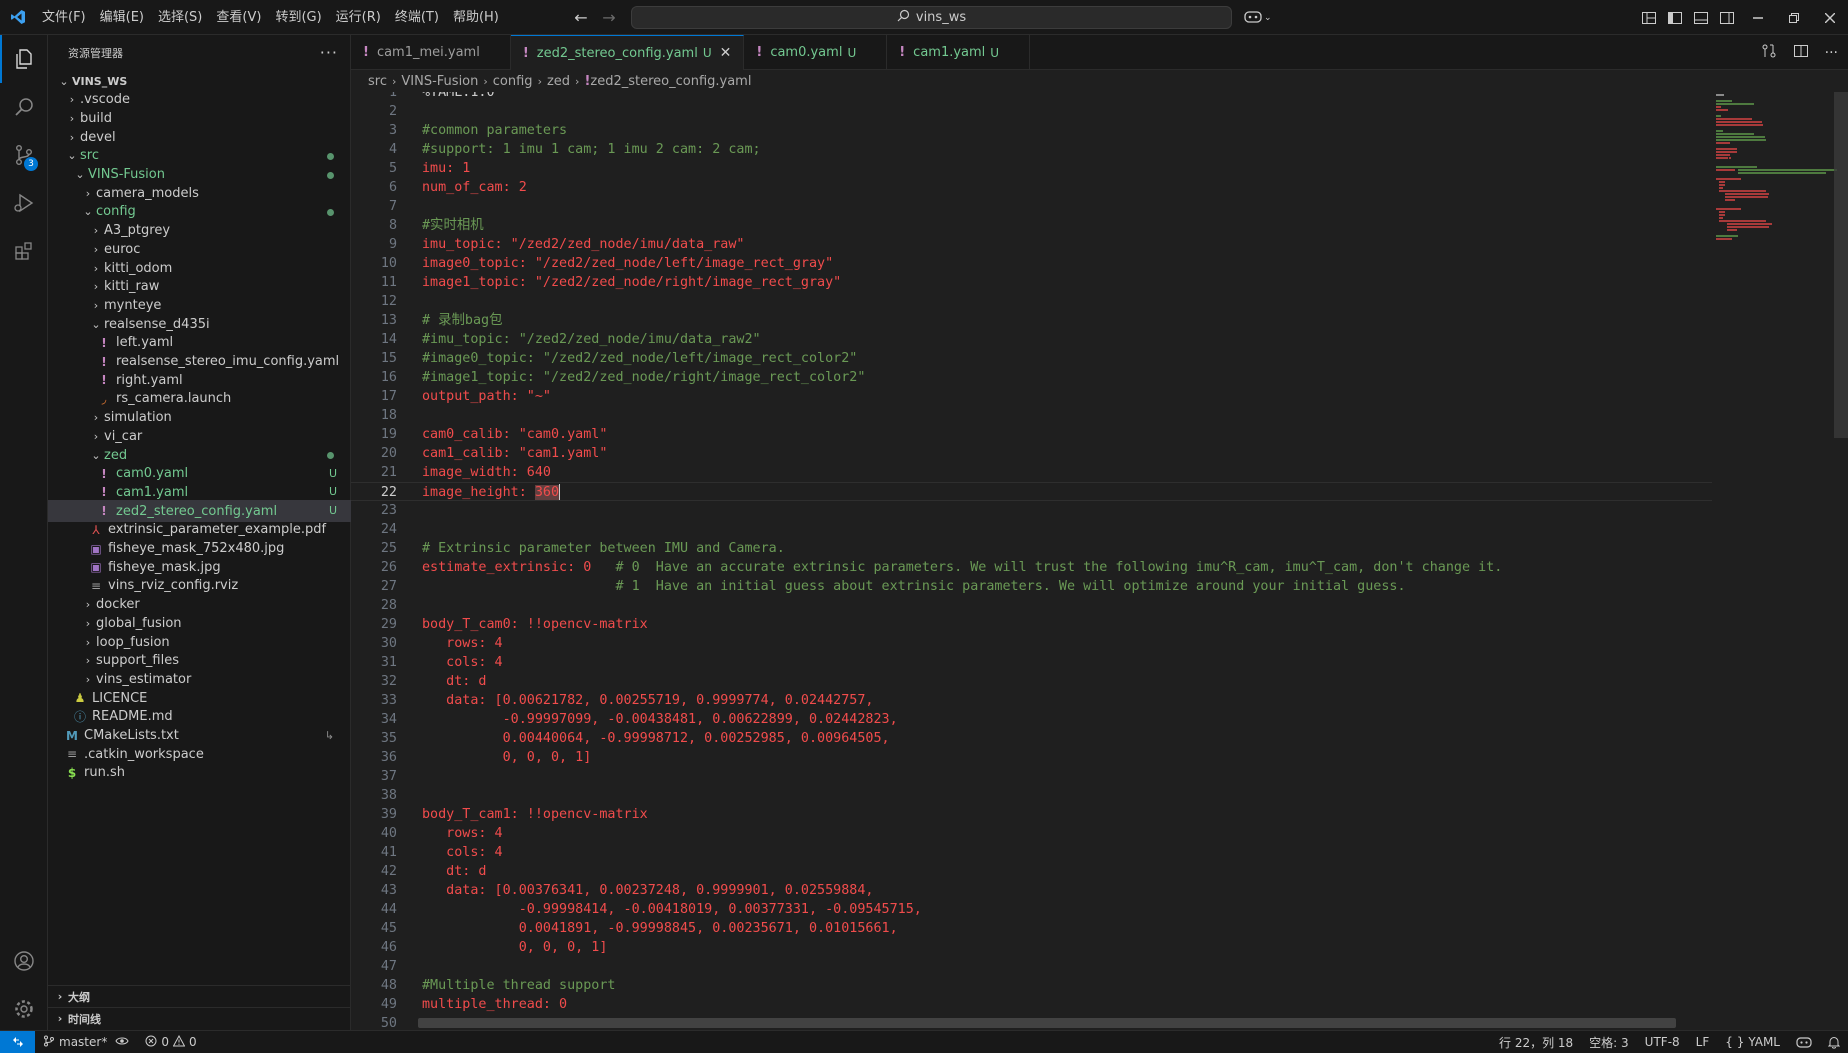  What do you see at coordinates (1031, 1004) in the screenshot?
I see `code-line: 49 multiple_thread: 0` at bounding box center [1031, 1004].